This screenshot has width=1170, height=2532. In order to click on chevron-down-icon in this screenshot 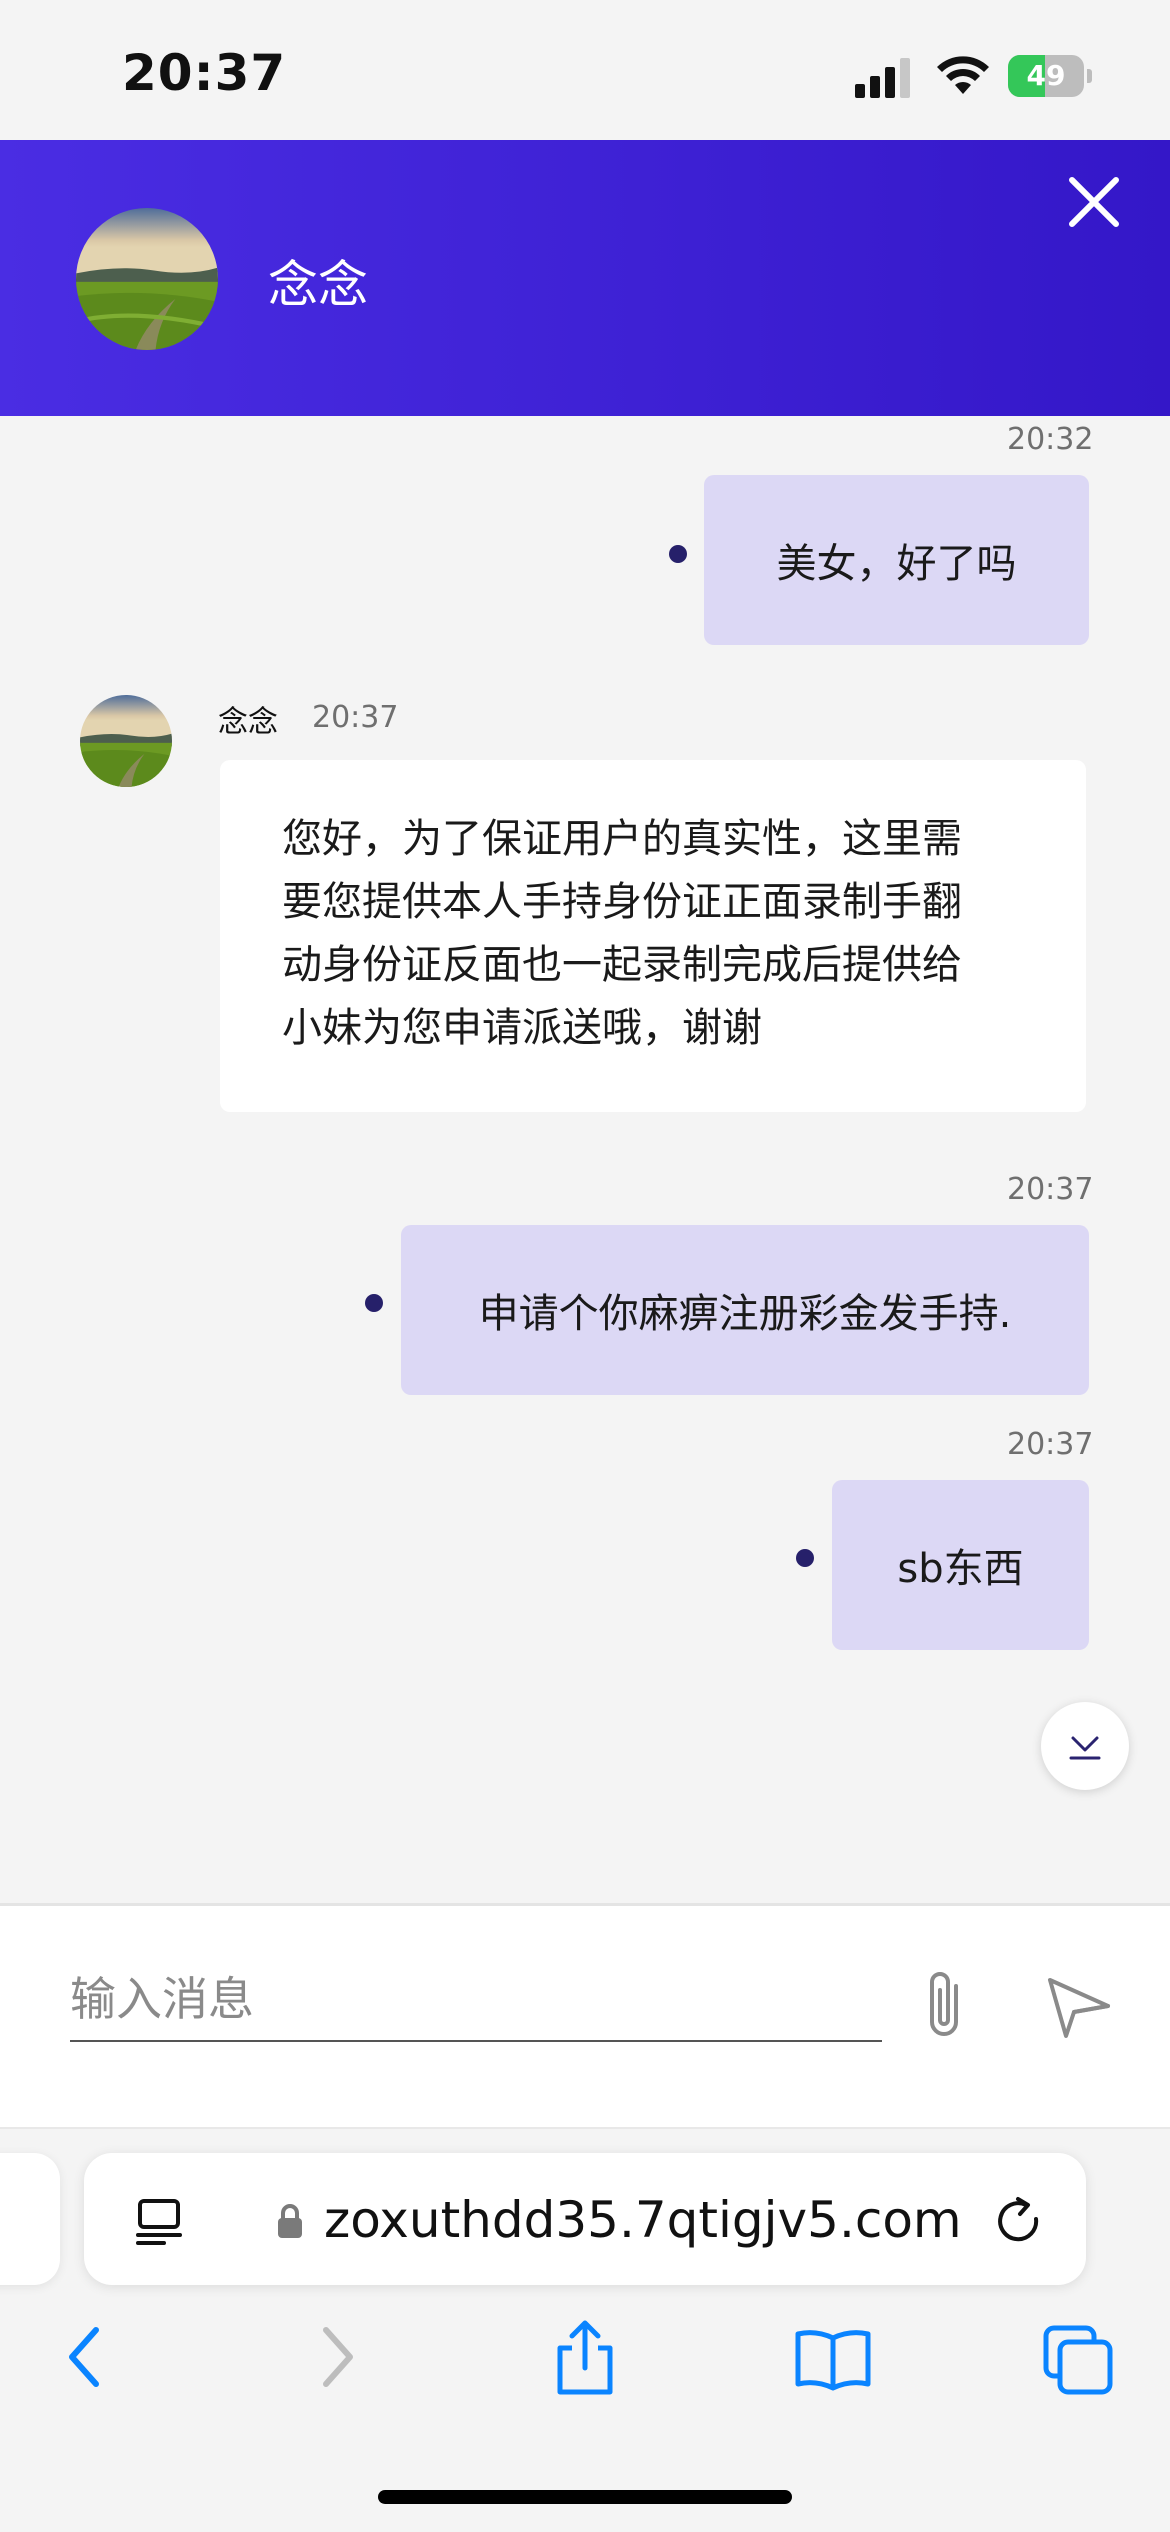, I will do `click(1085, 1748)`.